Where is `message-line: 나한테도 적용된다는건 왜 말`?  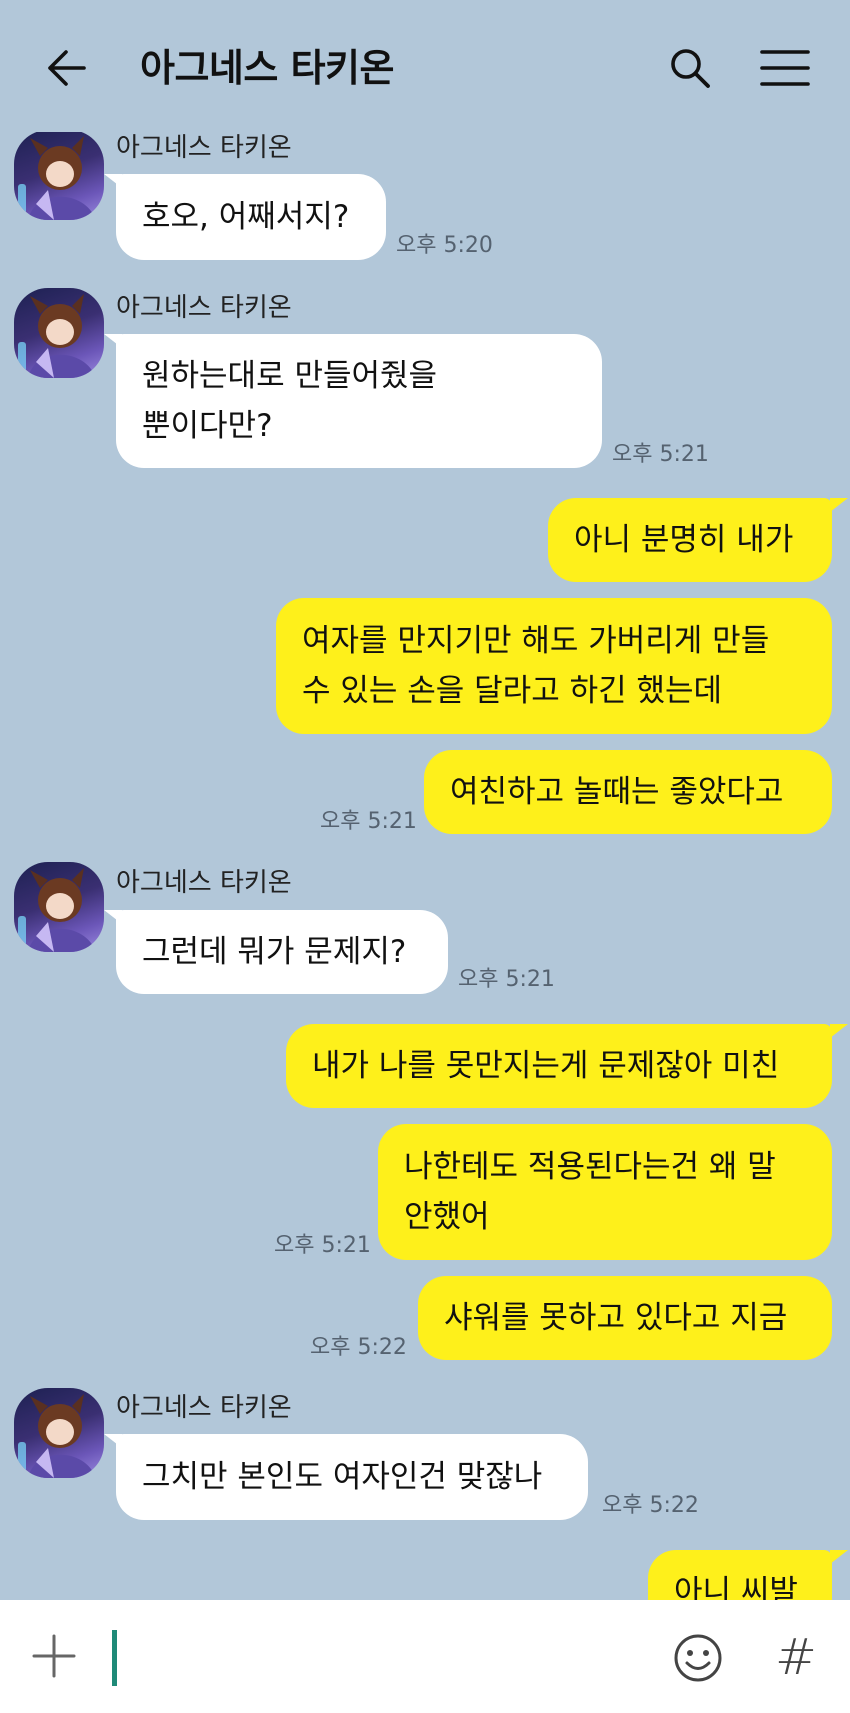 message-line: 나한테도 적용된다는건 왜 말 is located at coordinates (590, 1167).